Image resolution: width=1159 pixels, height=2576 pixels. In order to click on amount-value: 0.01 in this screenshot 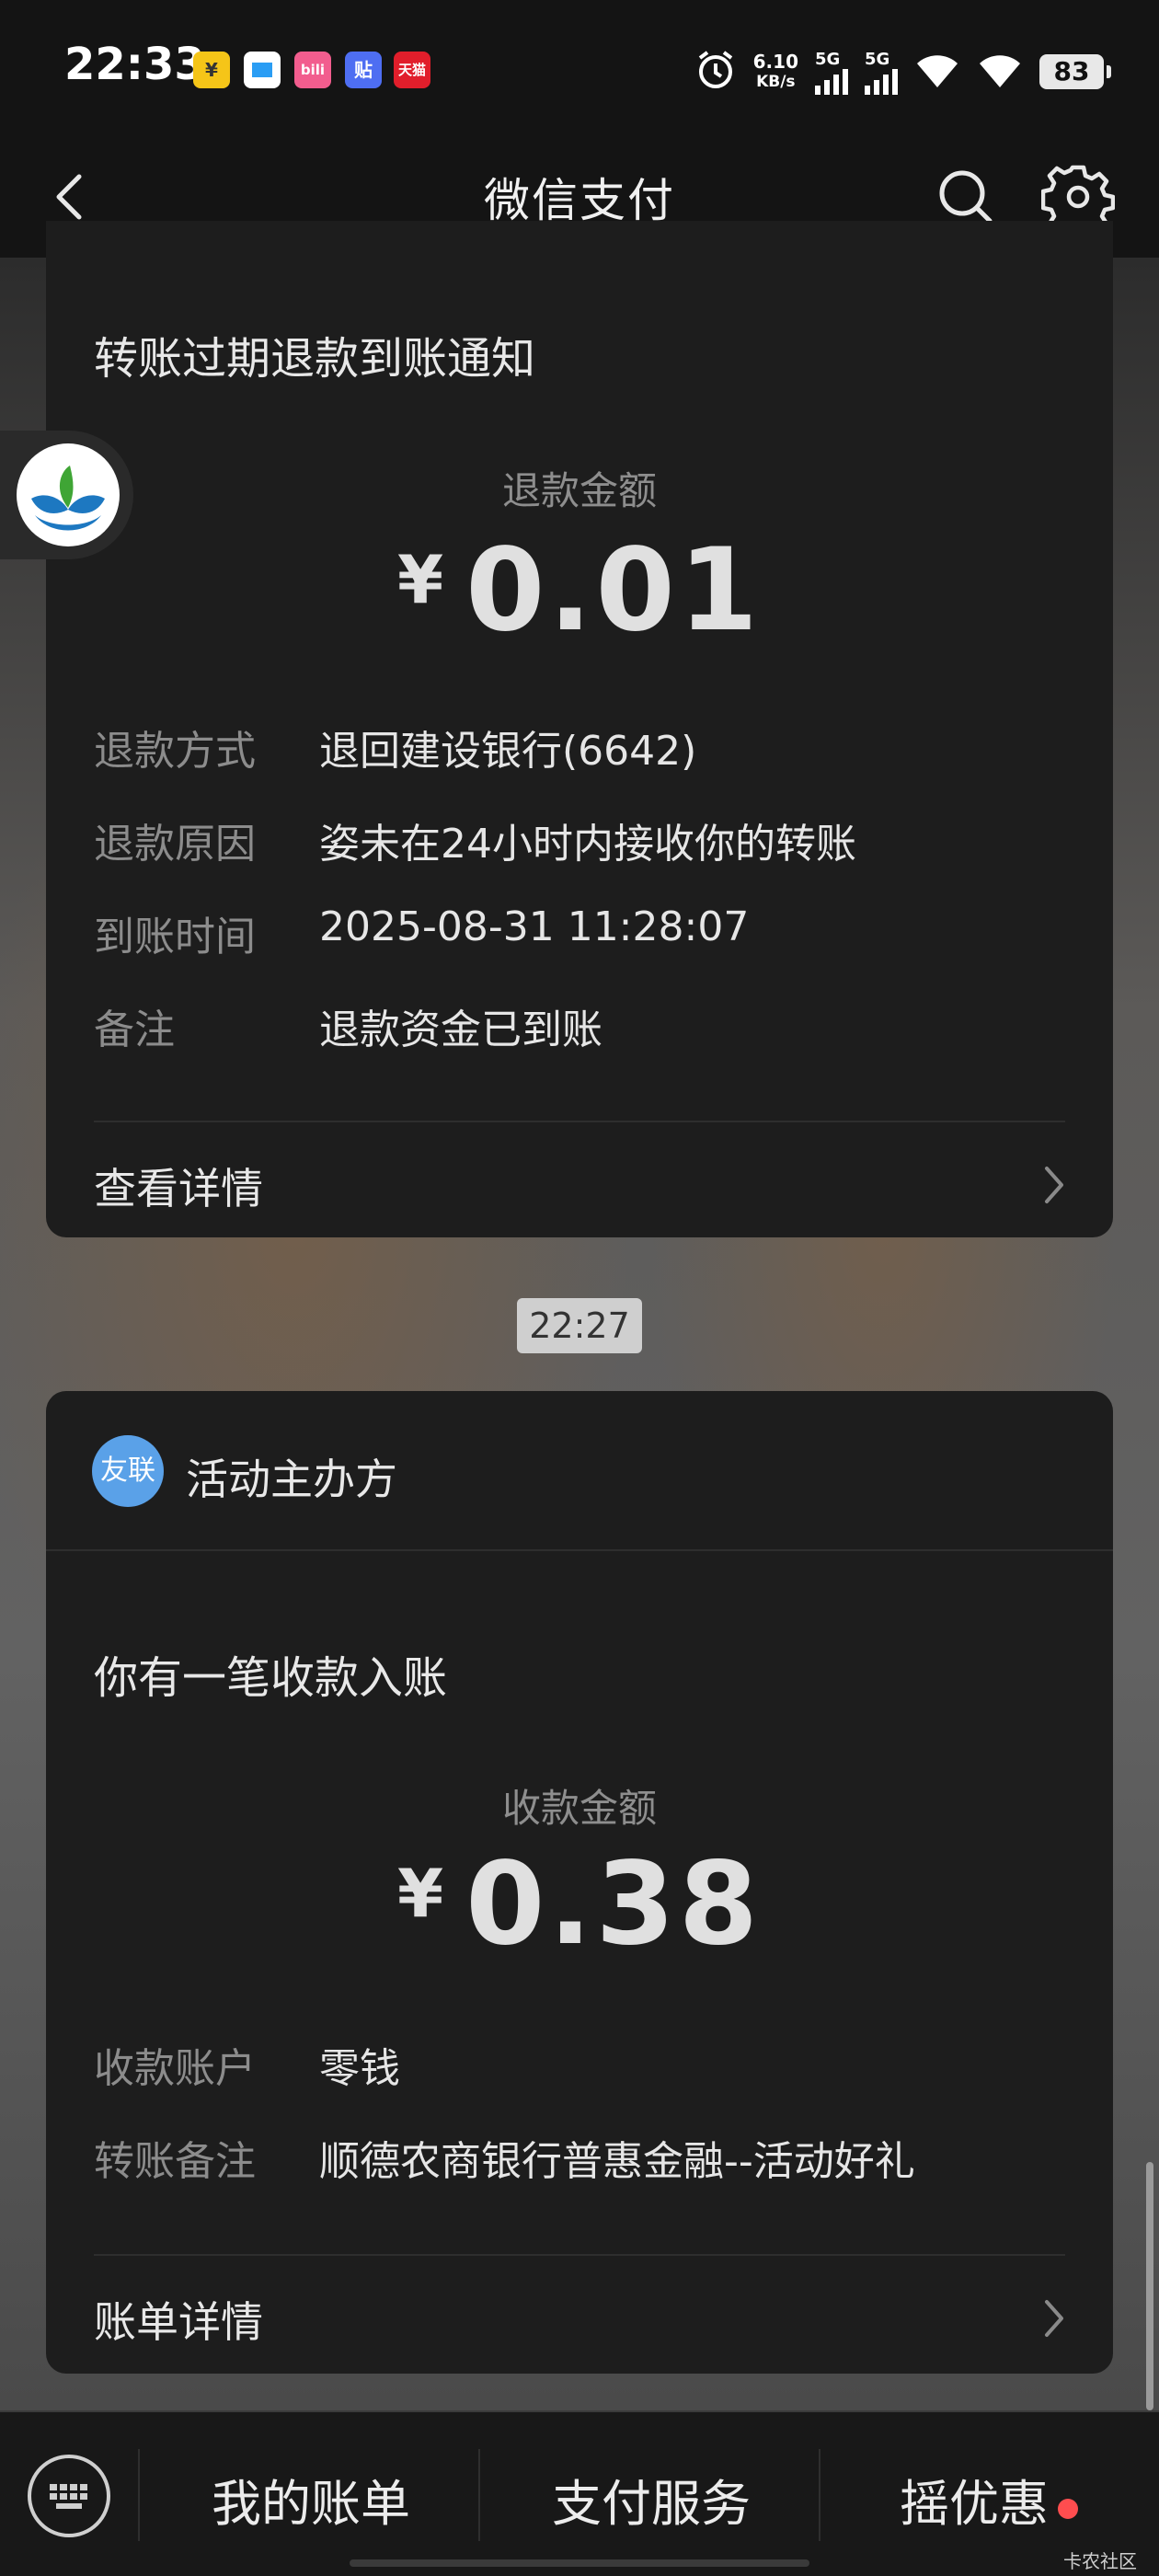, I will do `click(614, 590)`.